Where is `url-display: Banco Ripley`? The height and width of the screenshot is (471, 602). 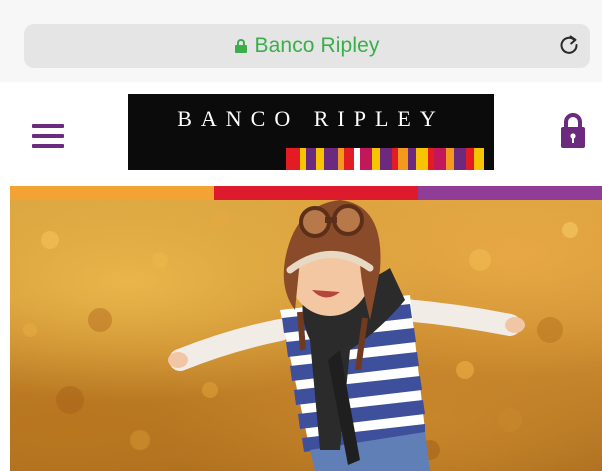 url-display: Banco Ripley is located at coordinates (307, 46).